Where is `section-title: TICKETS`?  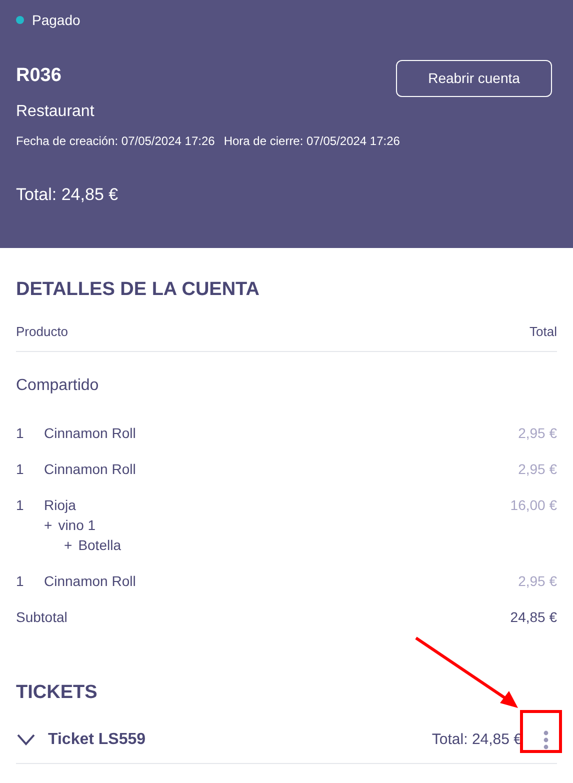 section-title: TICKETS is located at coordinates (57, 693).